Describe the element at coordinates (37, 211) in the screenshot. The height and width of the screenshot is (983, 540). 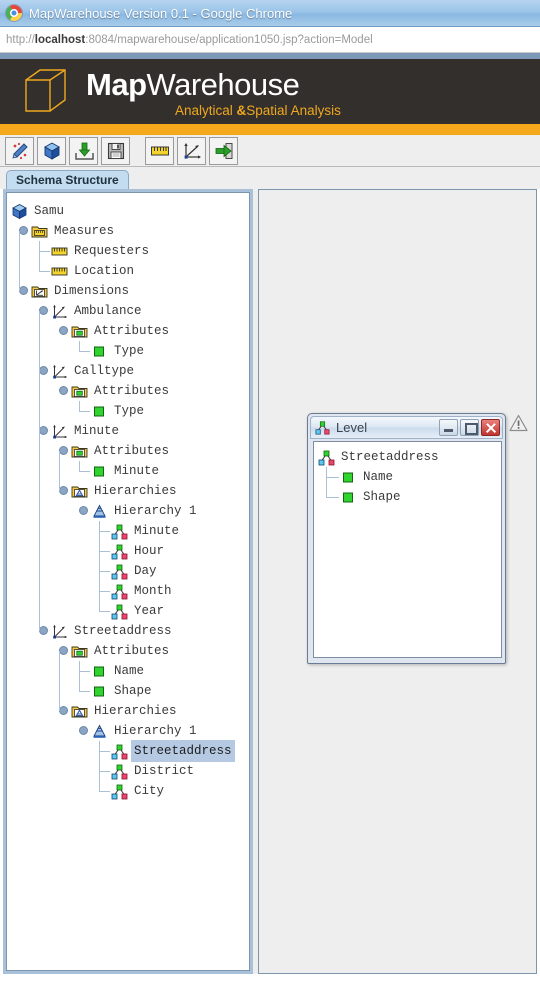
I see `tree-node: Samu` at that location.